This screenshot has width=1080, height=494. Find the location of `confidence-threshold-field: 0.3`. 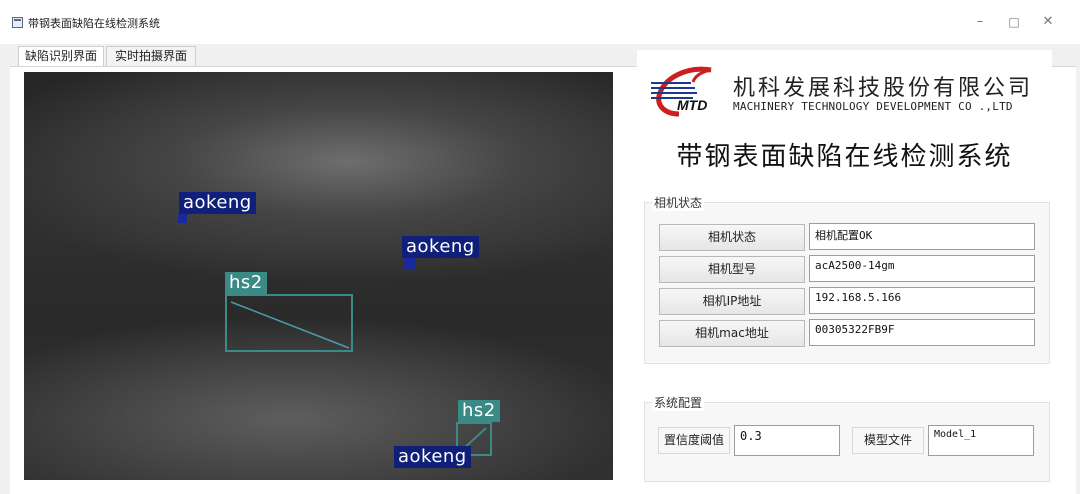

confidence-threshold-field: 0.3 is located at coordinates (787, 440).